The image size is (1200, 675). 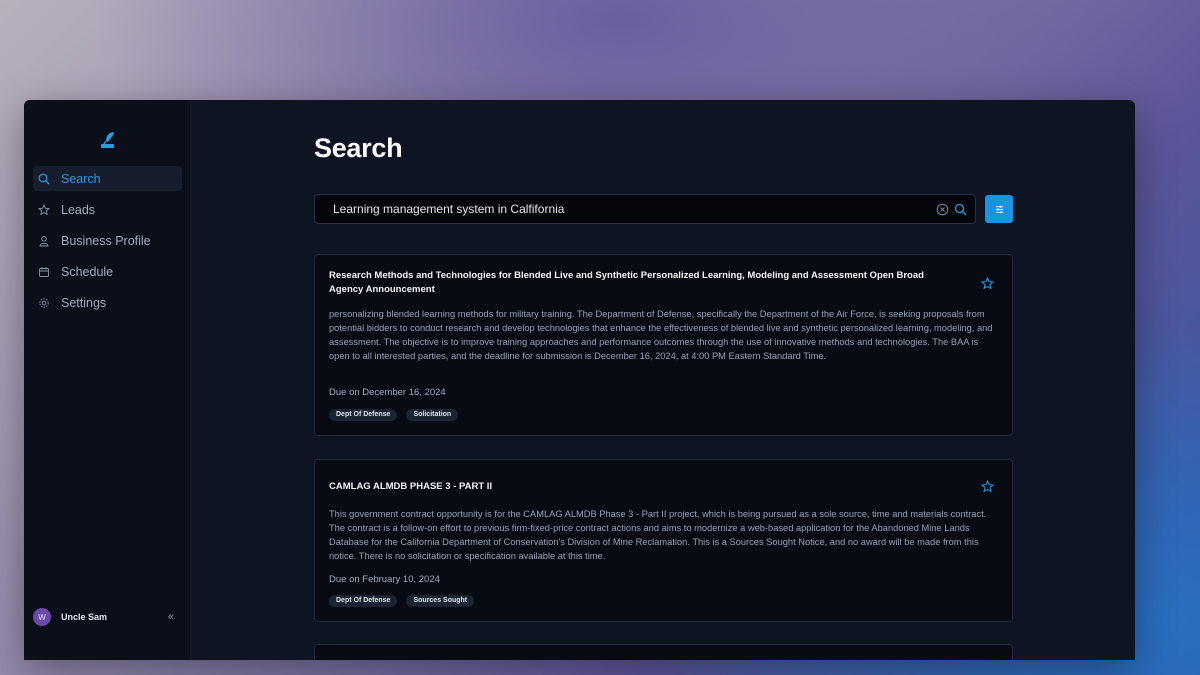 I want to click on sidebar-item-label: Settings, so click(x=84, y=302).